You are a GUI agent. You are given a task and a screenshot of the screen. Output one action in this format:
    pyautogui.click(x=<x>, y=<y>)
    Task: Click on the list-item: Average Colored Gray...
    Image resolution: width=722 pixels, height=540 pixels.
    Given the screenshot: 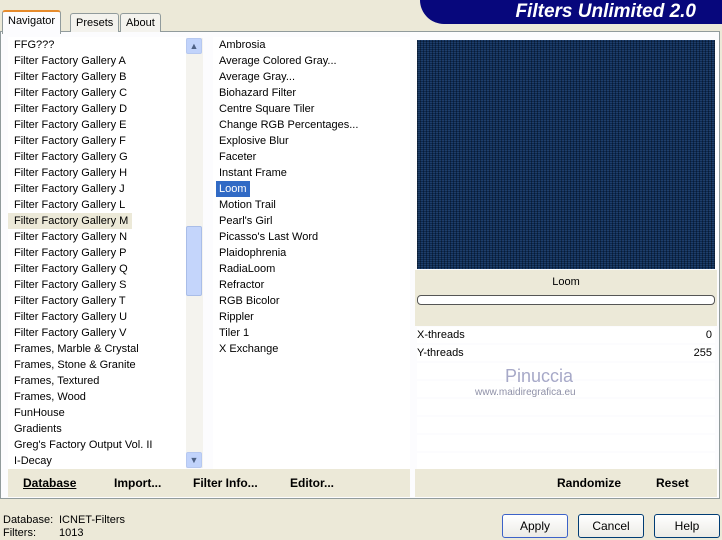 What is the action you would take?
    pyautogui.click(x=311, y=61)
    